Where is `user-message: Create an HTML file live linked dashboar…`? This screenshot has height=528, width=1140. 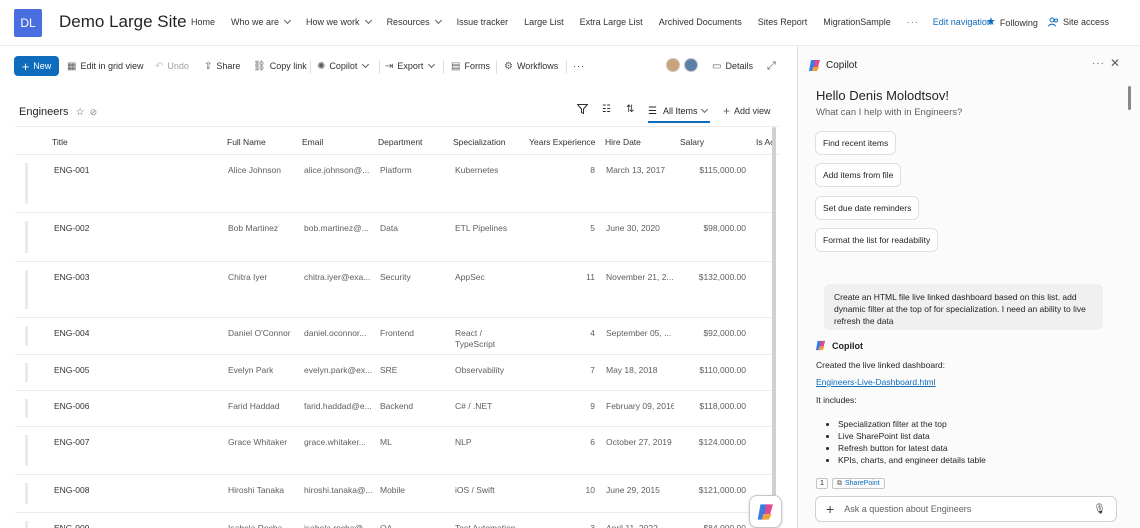 user-message: Create an HTML file live linked dashboar… is located at coordinates (963, 307).